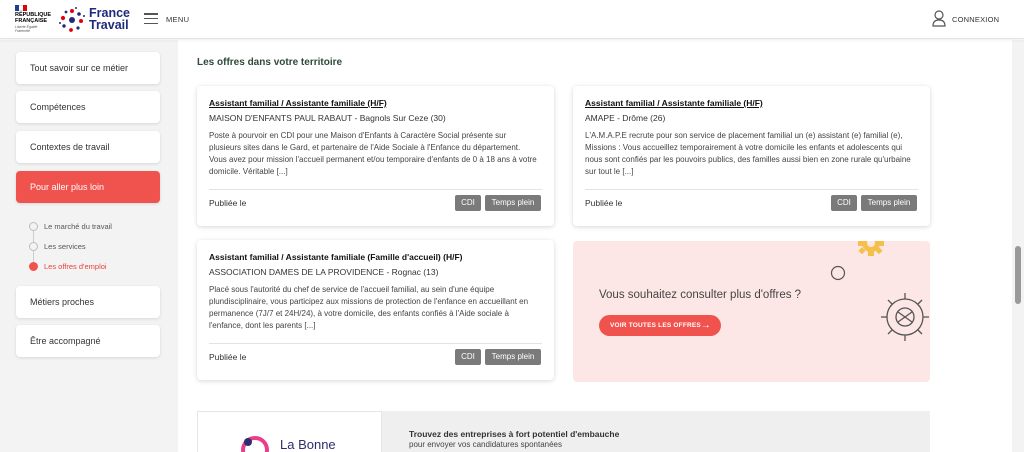 This screenshot has height=452, width=1024. I want to click on menu-icon, so click(151, 18).